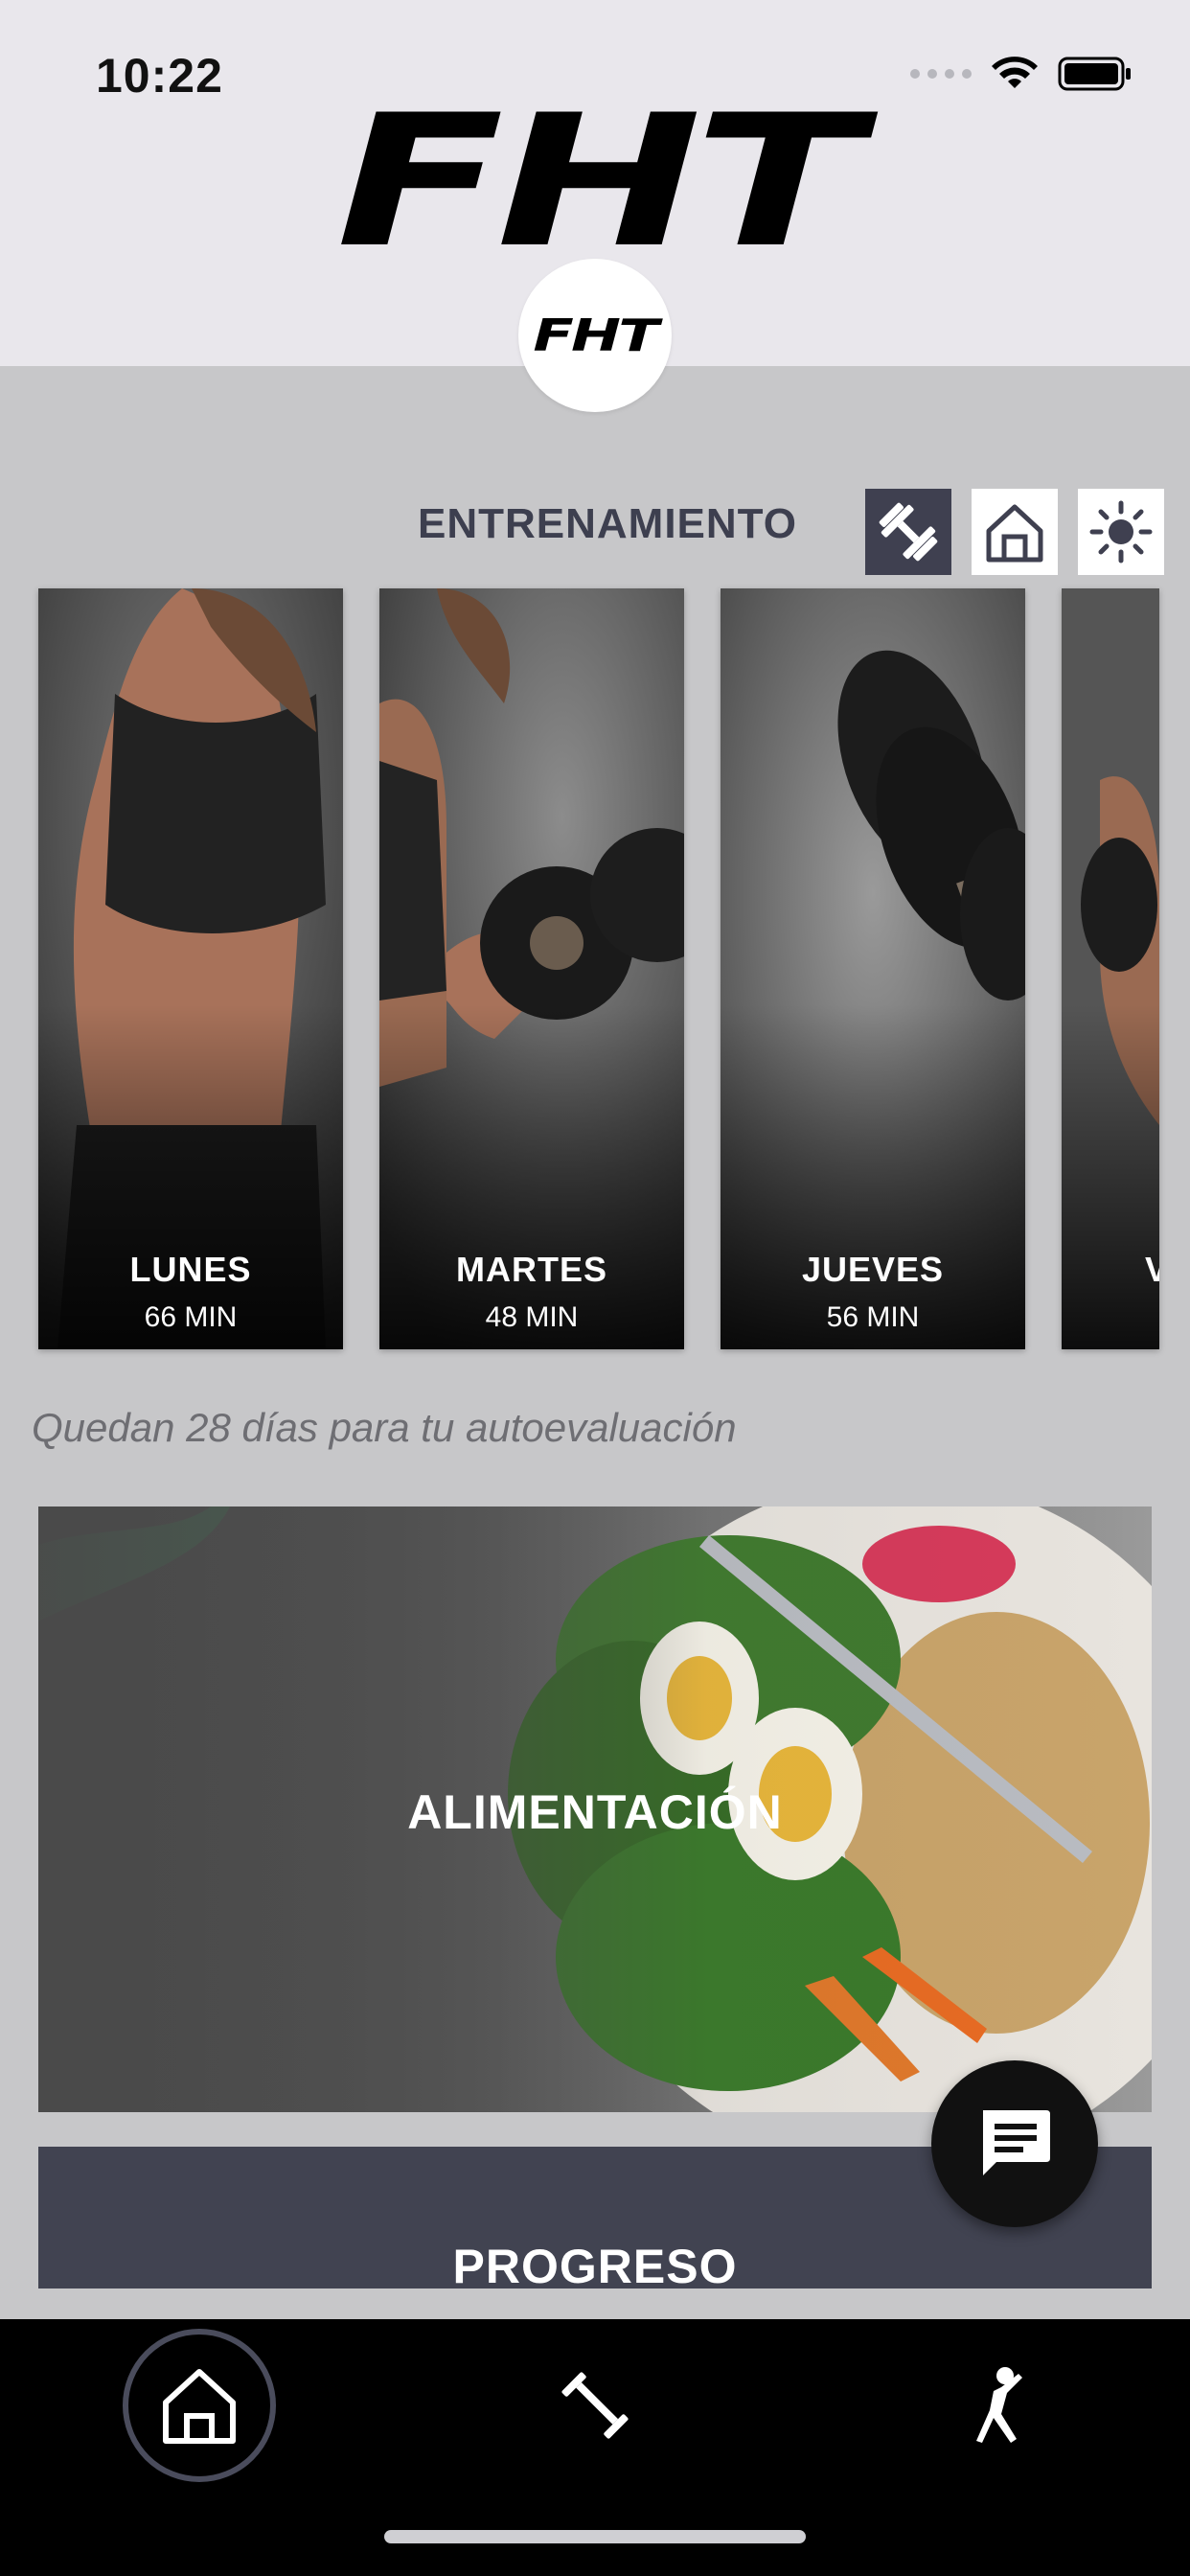 The image size is (1190, 2576). Describe the element at coordinates (873, 1269) in the screenshot. I see `day-name: JUEVES` at that location.